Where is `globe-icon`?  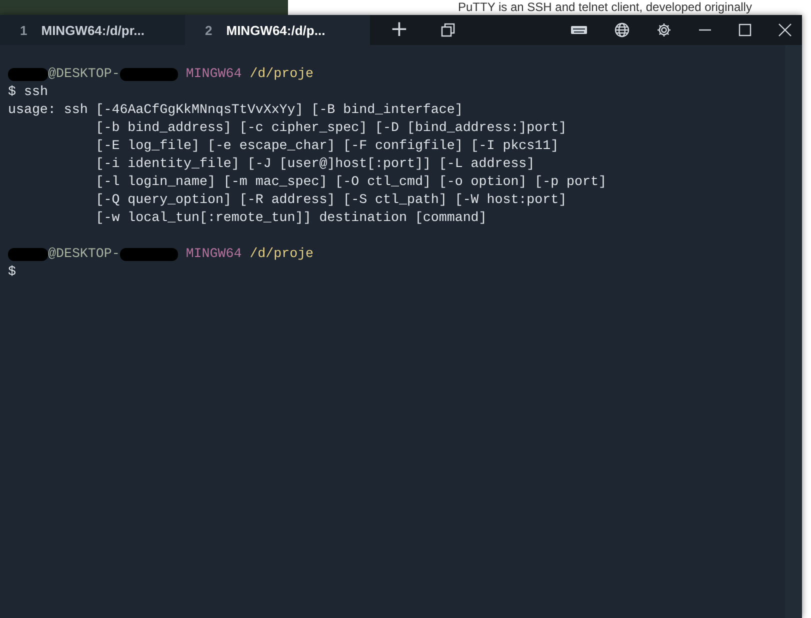 globe-icon is located at coordinates (622, 30).